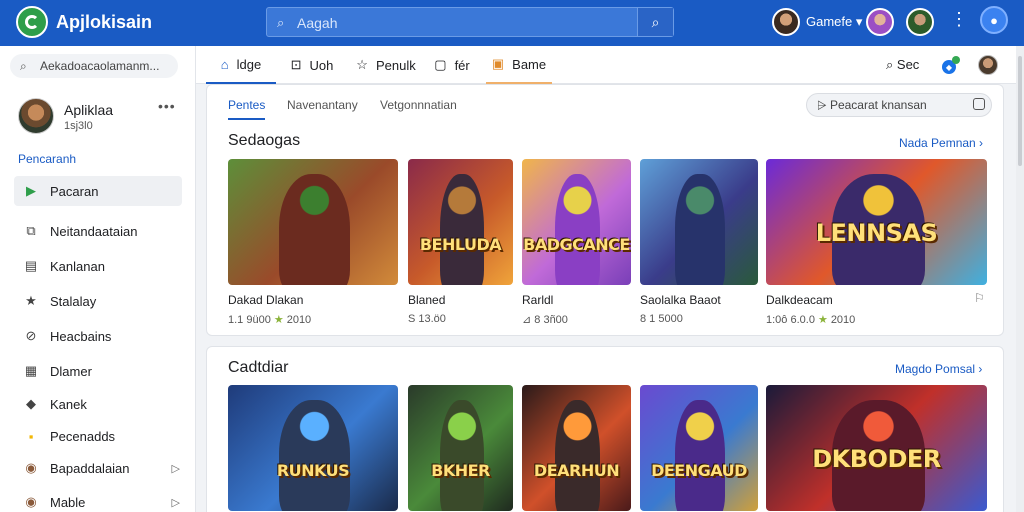  I want to click on subtab-vetgonnnatian: Vetgonnnatian, so click(418, 105).